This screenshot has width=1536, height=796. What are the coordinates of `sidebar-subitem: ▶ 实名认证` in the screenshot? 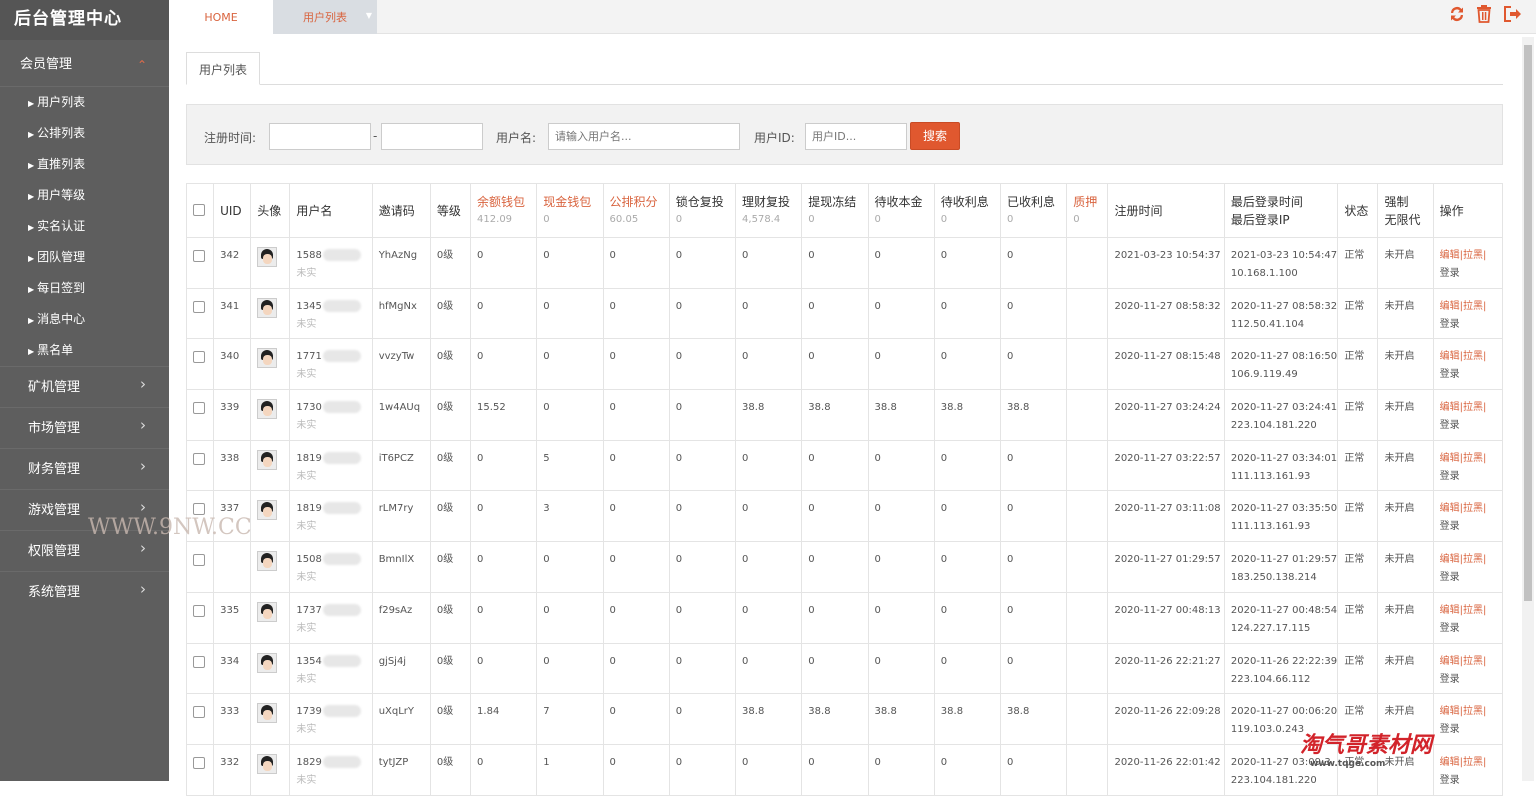 It's located at (84, 226).